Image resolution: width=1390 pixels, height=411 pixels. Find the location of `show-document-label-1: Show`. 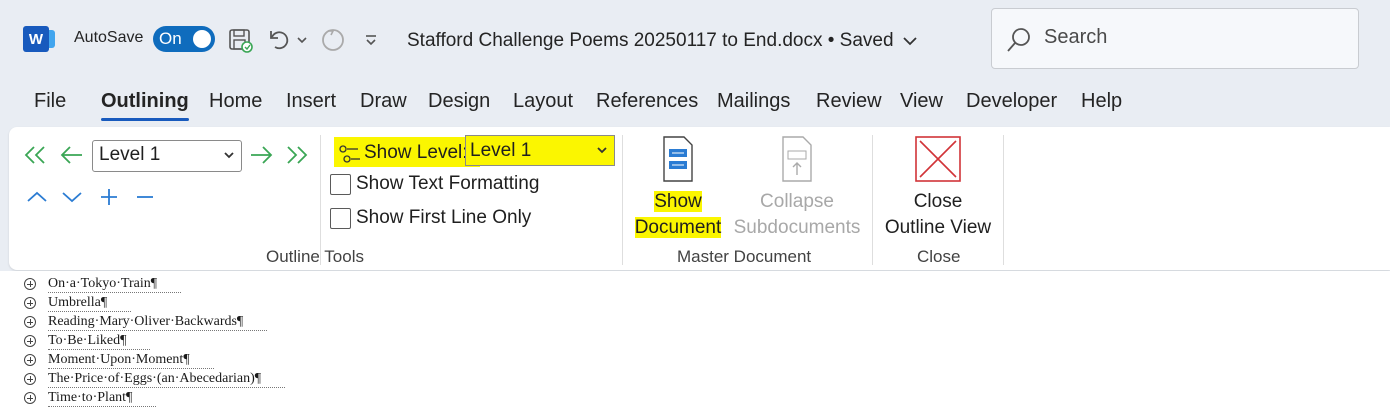

show-document-label-1: Show is located at coordinates (678, 201).